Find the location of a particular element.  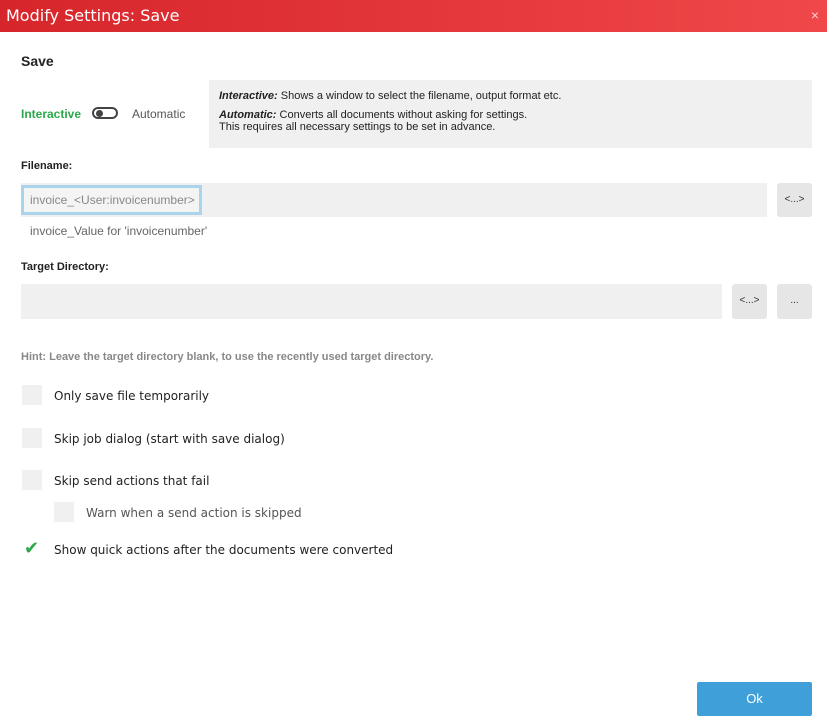

only-temp-checkbox is located at coordinates (32, 395).